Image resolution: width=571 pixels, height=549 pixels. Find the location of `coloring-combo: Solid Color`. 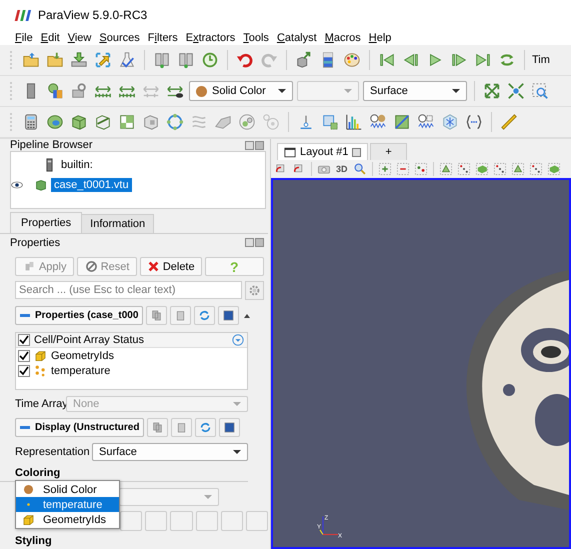

coloring-combo: Solid Color is located at coordinates (241, 91).